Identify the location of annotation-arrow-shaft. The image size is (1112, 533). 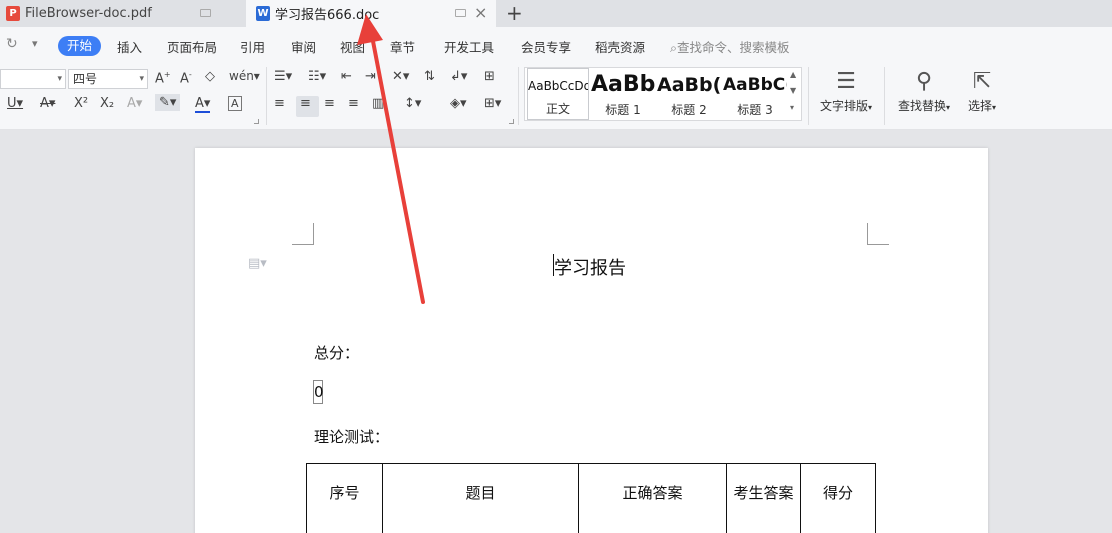
(397, 169).